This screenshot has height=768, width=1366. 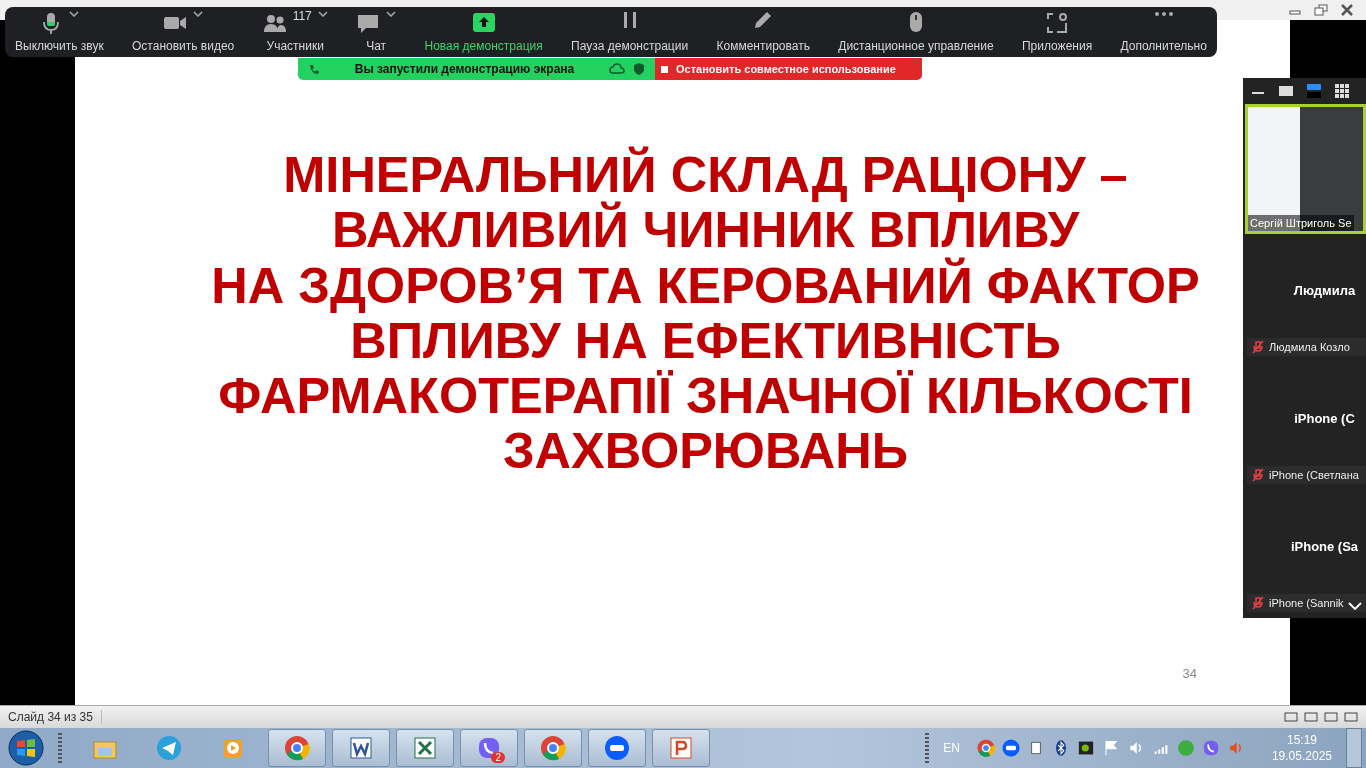 I want to click on strip-view-icon, so click(x=1314, y=91).